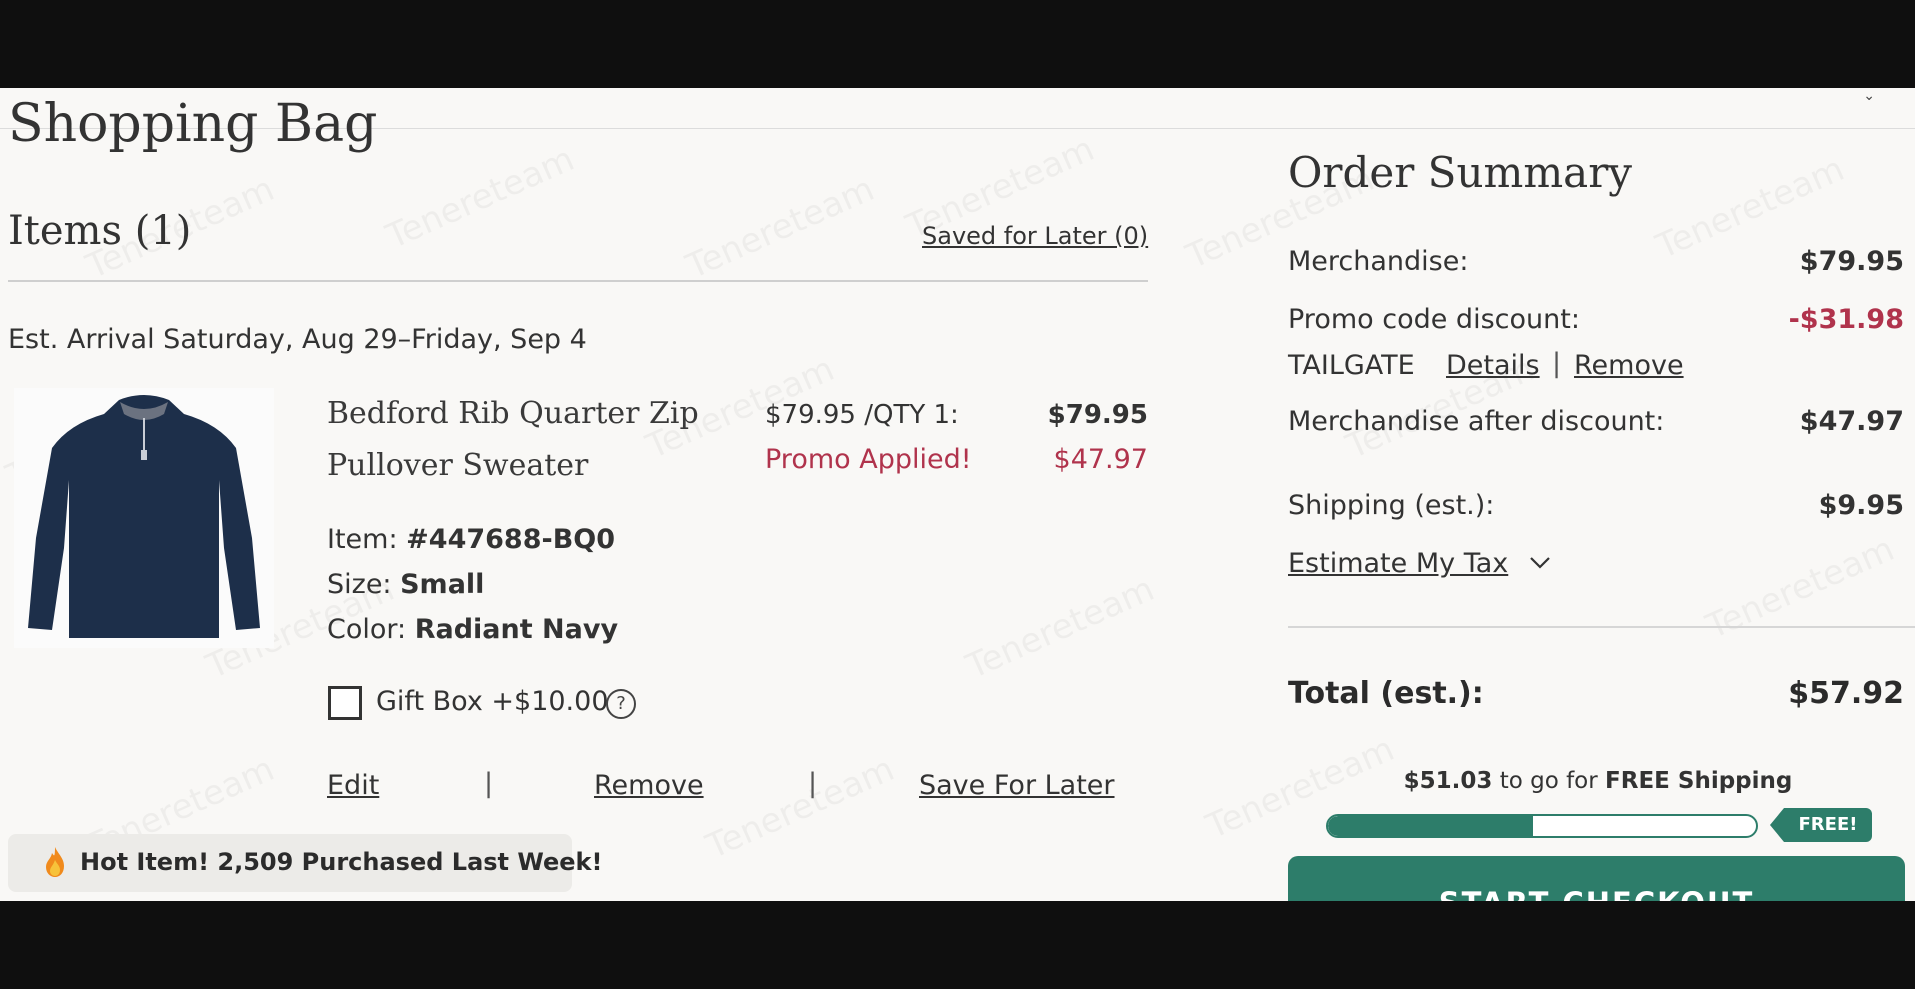 Image resolution: width=1915 pixels, height=989 pixels. I want to click on promo-discount-label: Promo code discount:, so click(1434, 319).